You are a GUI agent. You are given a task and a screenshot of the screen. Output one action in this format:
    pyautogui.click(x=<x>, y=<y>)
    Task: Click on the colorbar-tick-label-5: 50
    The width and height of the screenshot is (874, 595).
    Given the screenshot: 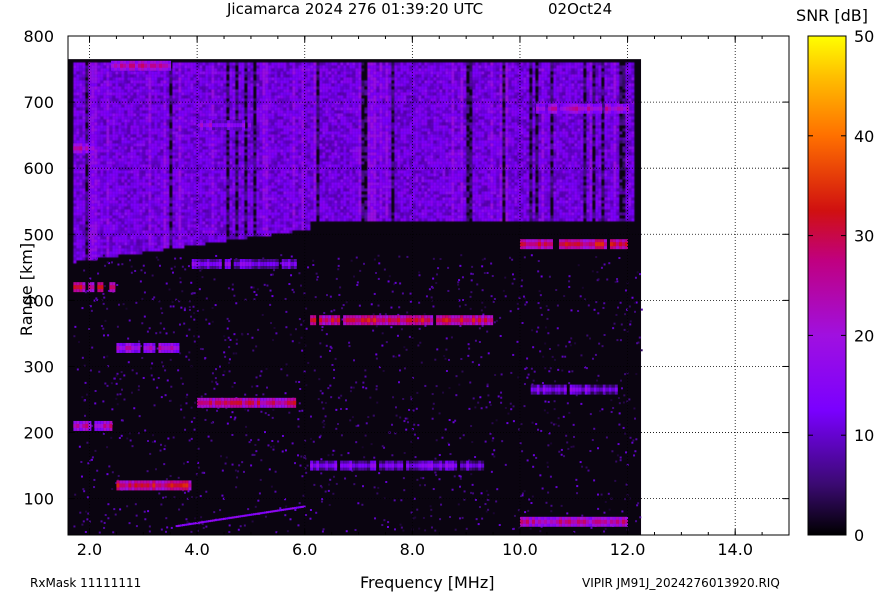 What is the action you would take?
    pyautogui.click(x=864, y=36)
    